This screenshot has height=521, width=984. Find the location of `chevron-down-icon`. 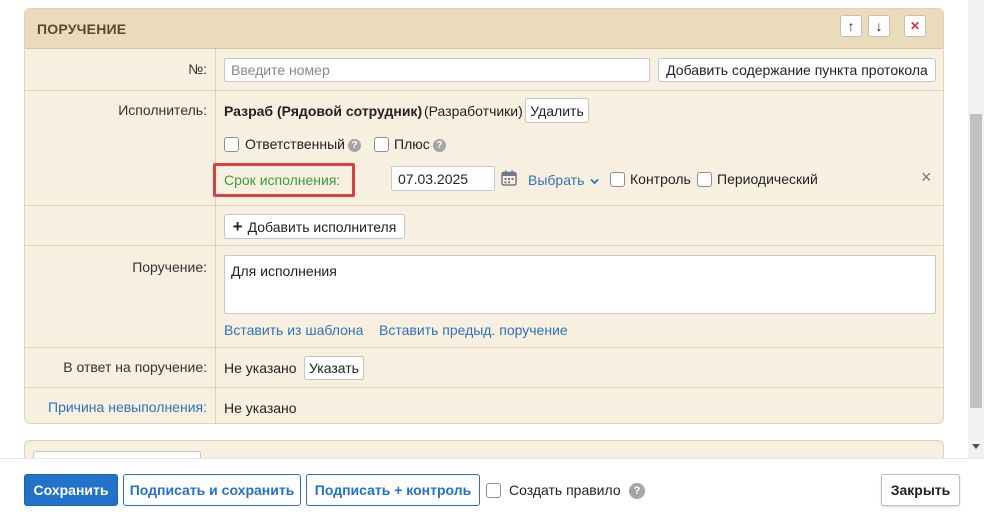

chevron-down-icon is located at coordinates (594, 181).